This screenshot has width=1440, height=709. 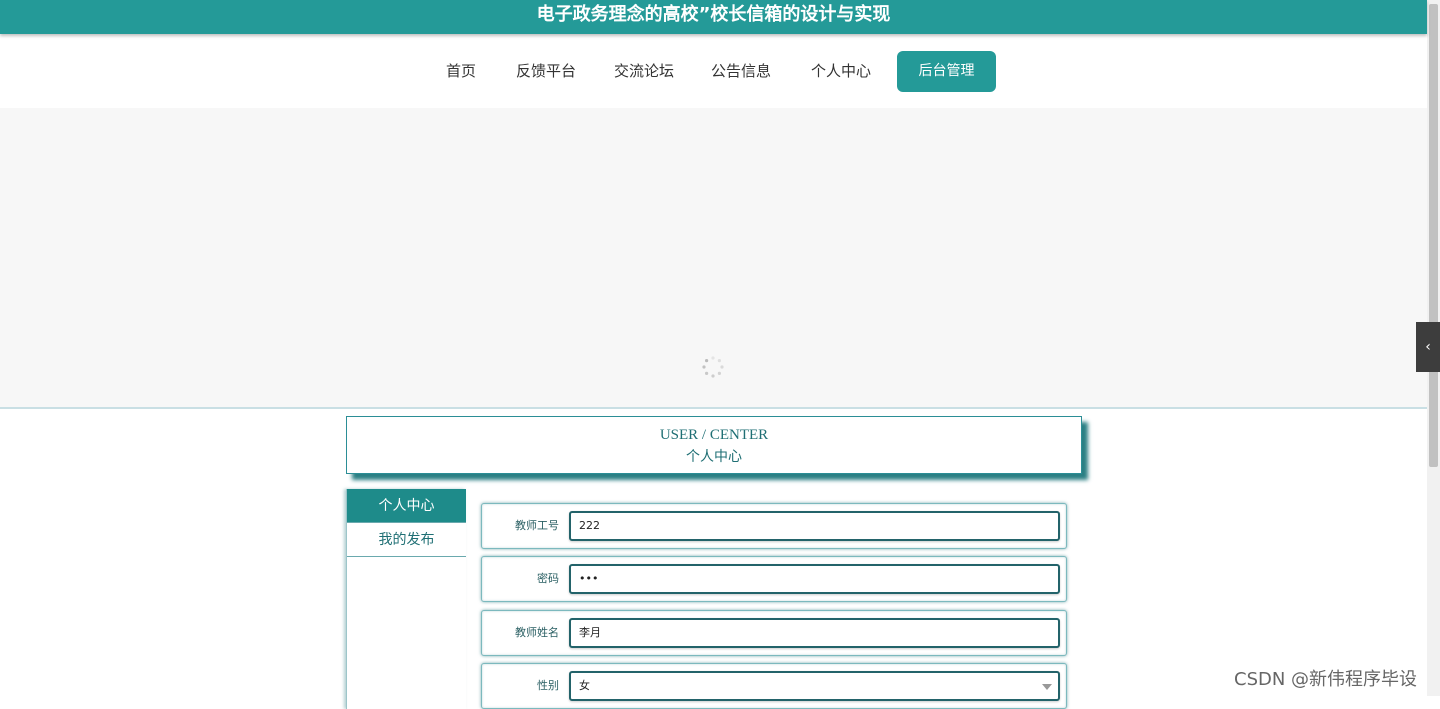 What do you see at coordinates (841, 71) in the screenshot?
I see `nav-user-center: 个人中心` at bounding box center [841, 71].